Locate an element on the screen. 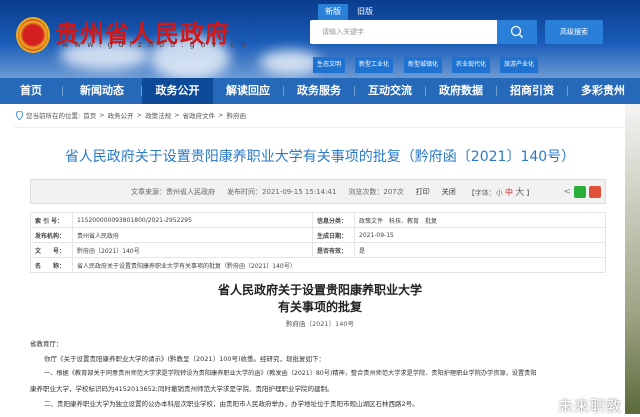  location-pin-icon is located at coordinates (19, 115).